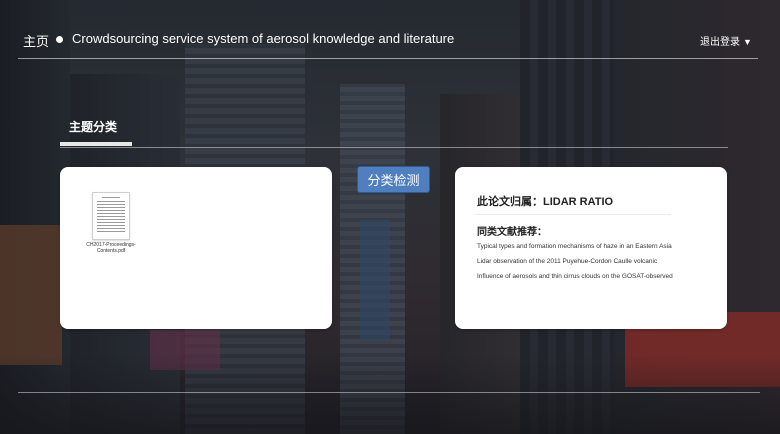 The width and height of the screenshot is (780, 434). What do you see at coordinates (573, 214) in the screenshot?
I see `result-divider` at bounding box center [573, 214].